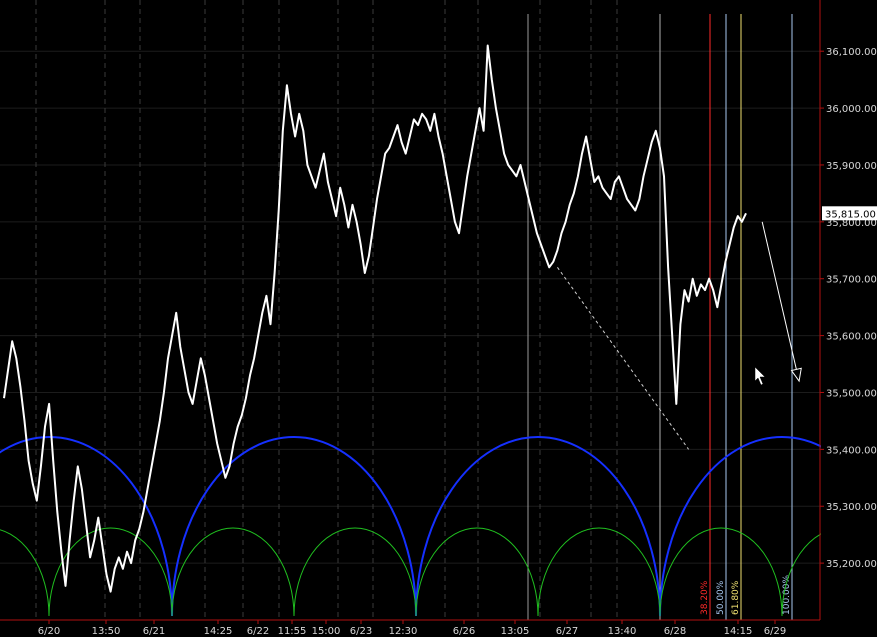 Image resolution: width=877 pixels, height=637 pixels. Describe the element at coordinates (796, 375) in the screenshot. I see `projection-arrow-head` at that location.